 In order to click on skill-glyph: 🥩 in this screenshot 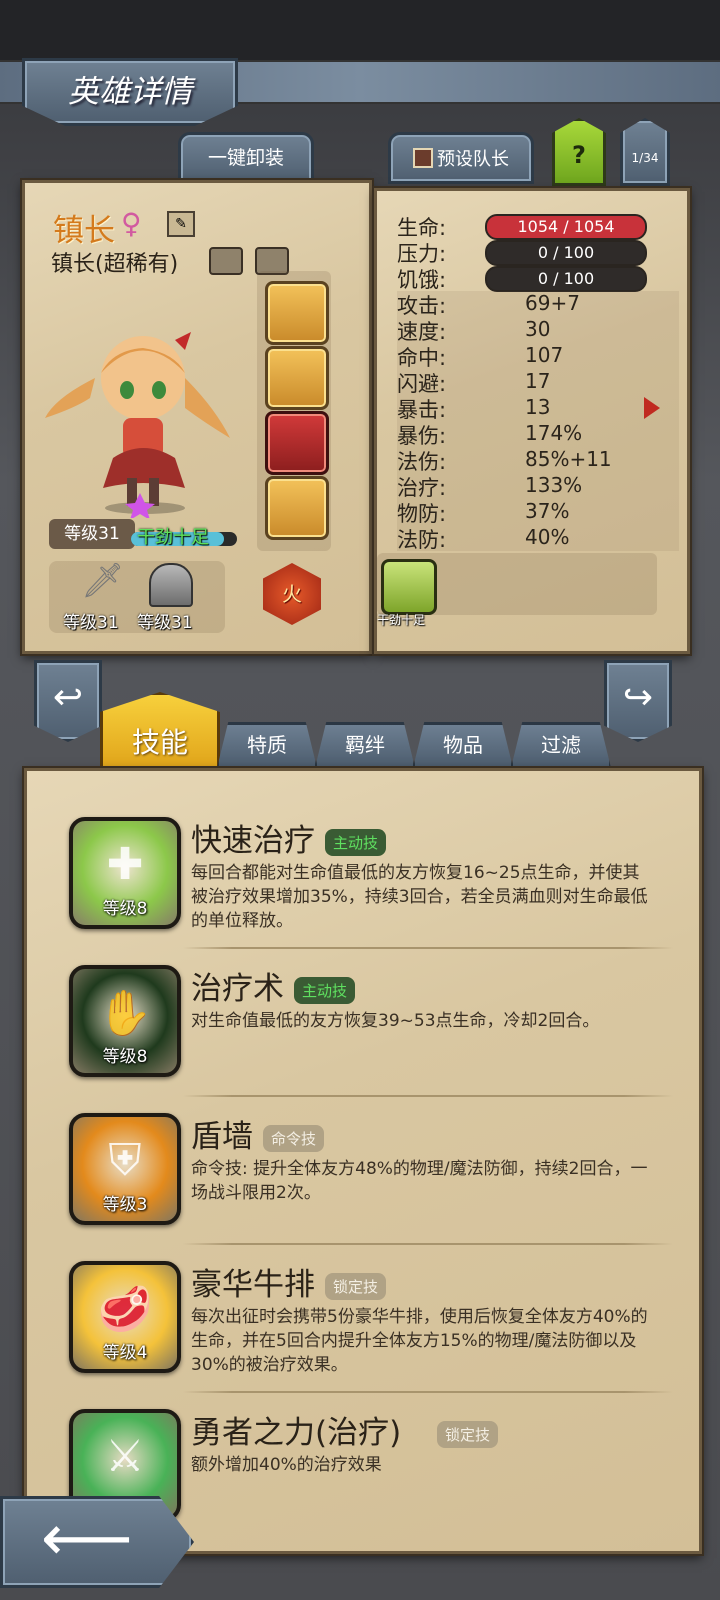, I will do `click(125, 1309)`.